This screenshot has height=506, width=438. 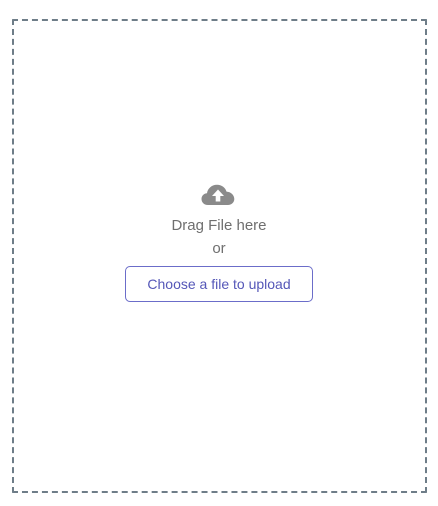 What do you see at coordinates (219, 248) in the screenshot?
I see `or-separator-text: or` at bounding box center [219, 248].